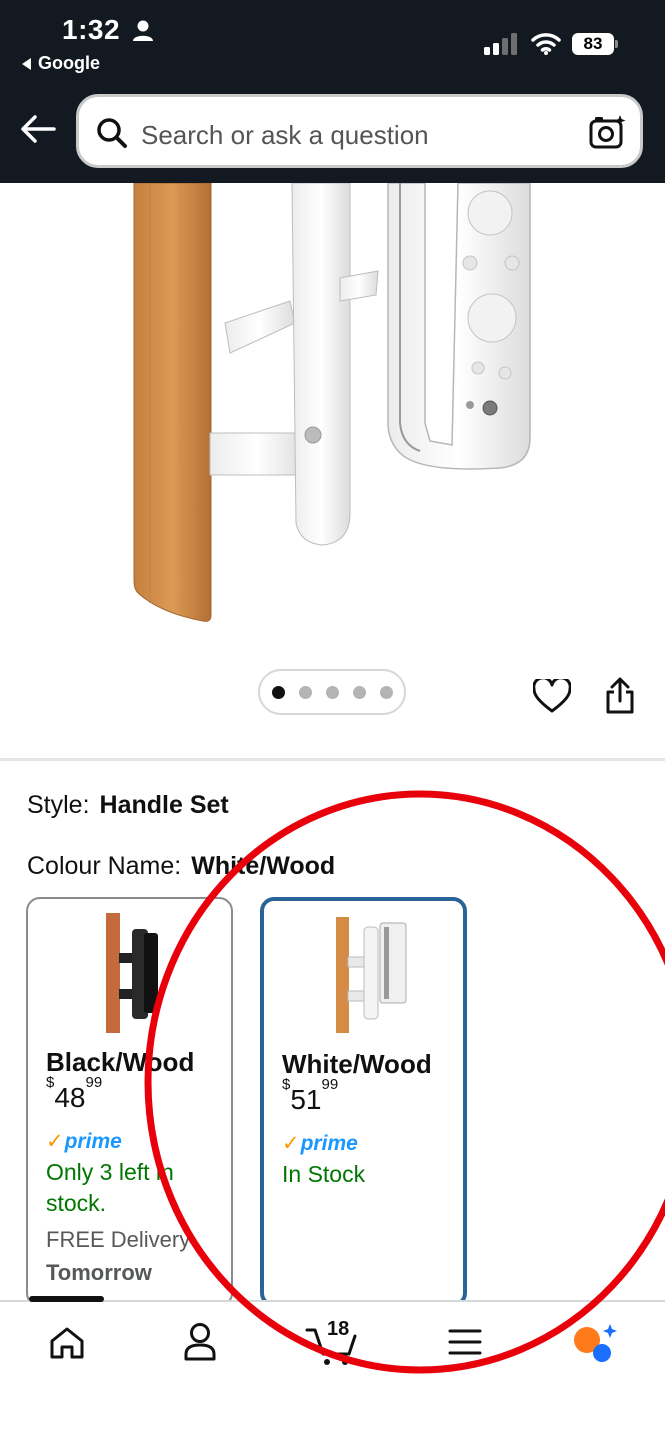 This screenshot has width=665, height=1440. I want to click on image-pager-dots, so click(332, 692).